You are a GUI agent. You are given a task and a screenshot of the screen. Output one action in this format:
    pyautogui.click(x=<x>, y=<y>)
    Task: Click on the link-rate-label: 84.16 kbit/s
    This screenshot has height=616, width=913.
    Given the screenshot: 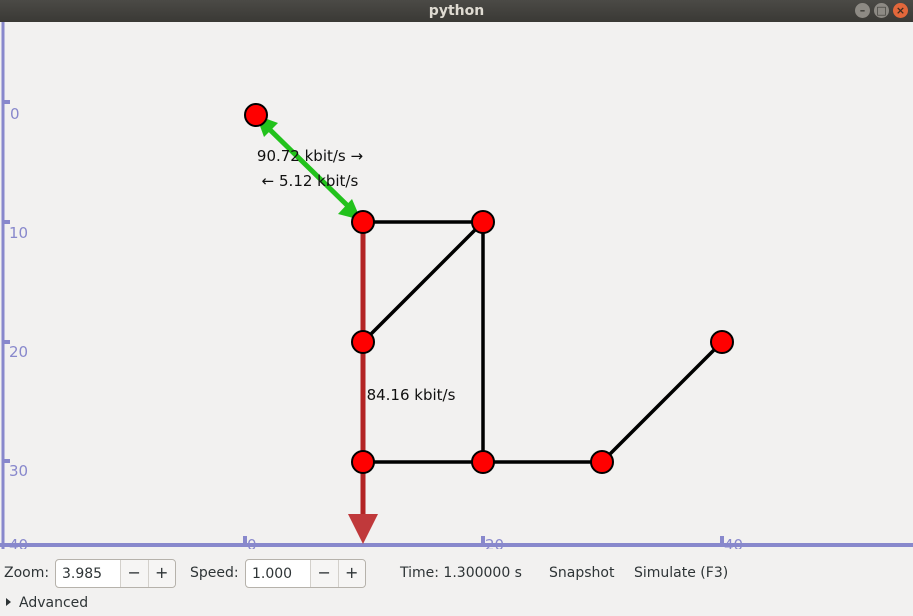 What is the action you would take?
    pyautogui.click(x=411, y=395)
    